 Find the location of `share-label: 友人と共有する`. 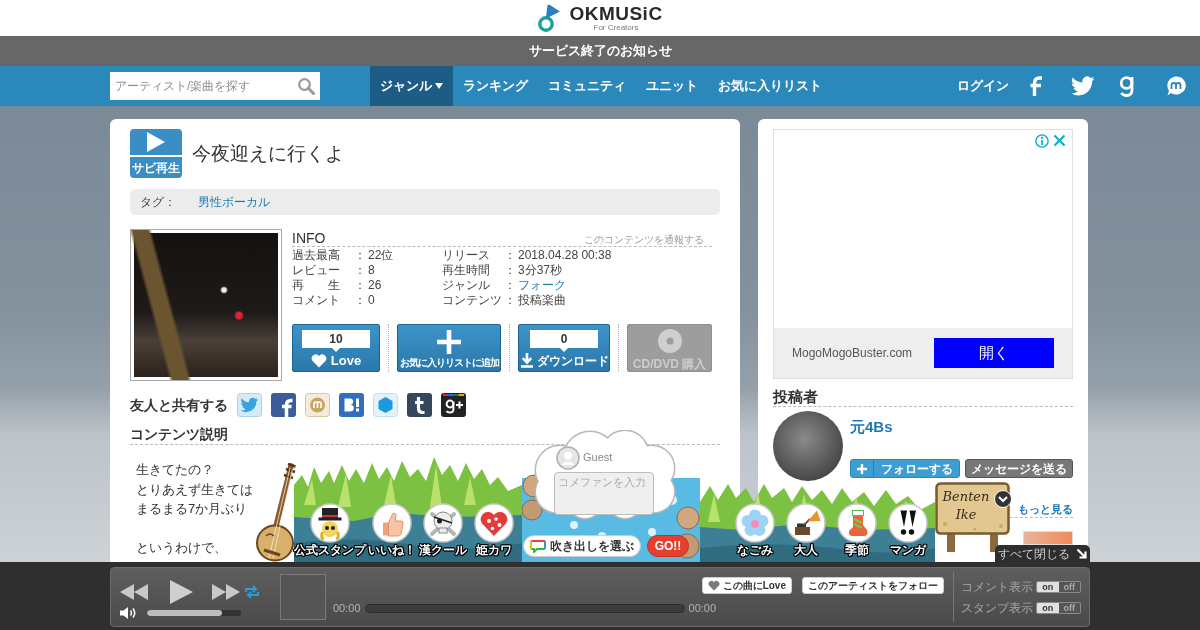

share-label: 友人と共有する is located at coordinates (179, 405).